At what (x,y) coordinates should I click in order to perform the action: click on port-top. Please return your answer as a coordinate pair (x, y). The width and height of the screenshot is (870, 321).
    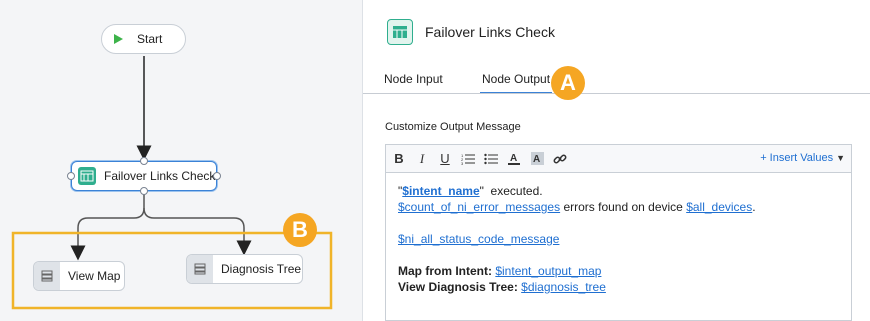
    Looking at the image, I should click on (144, 161).